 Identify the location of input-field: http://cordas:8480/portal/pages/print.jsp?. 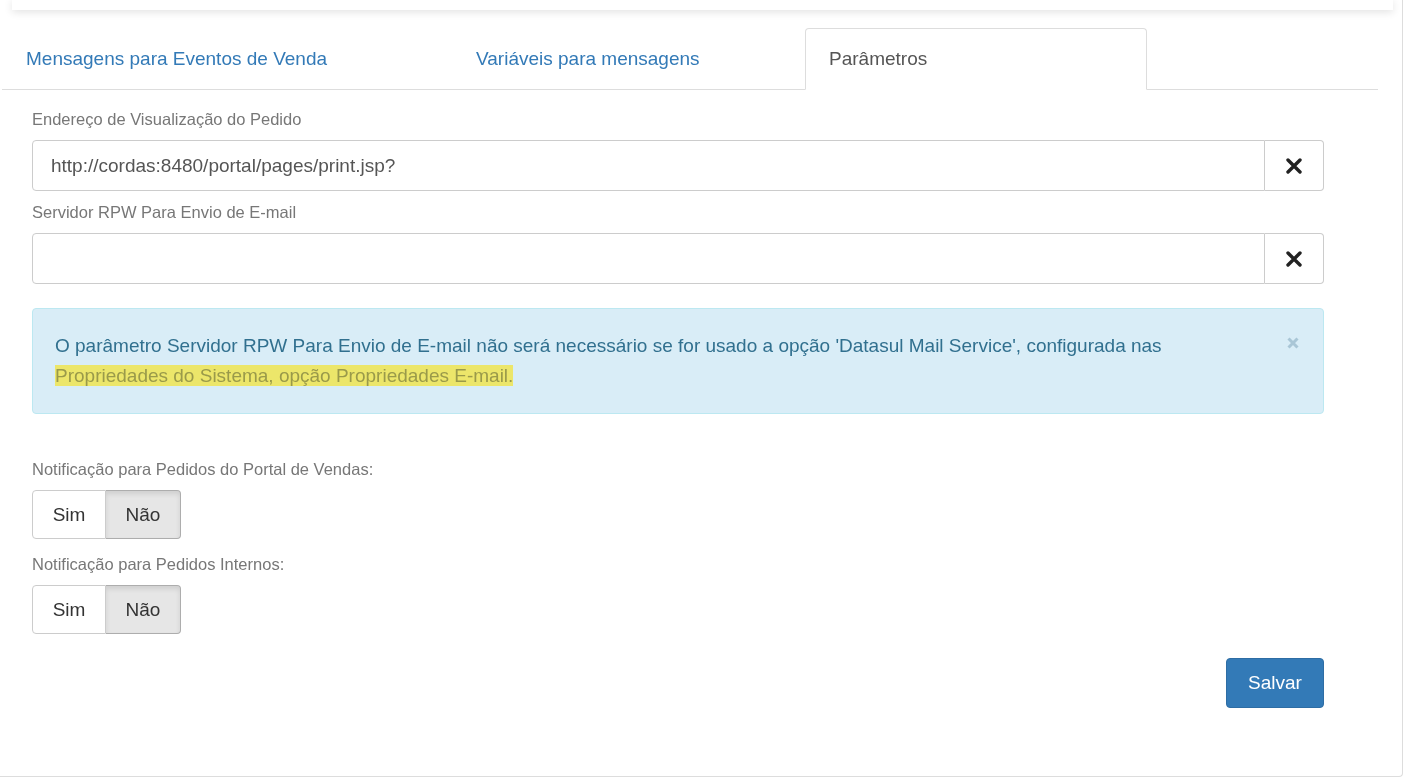
(648, 165).